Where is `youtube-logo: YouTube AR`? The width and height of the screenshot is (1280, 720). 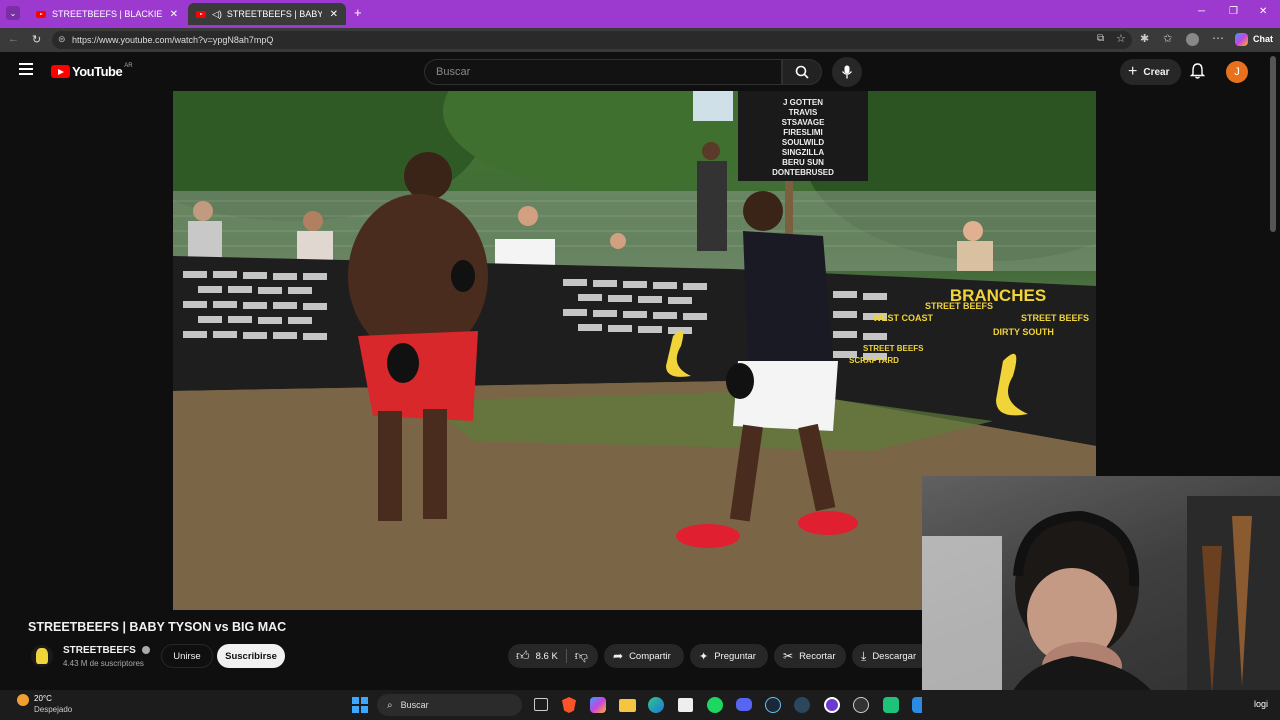 youtube-logo: YouTube AR is located at coordinates (92, 70).